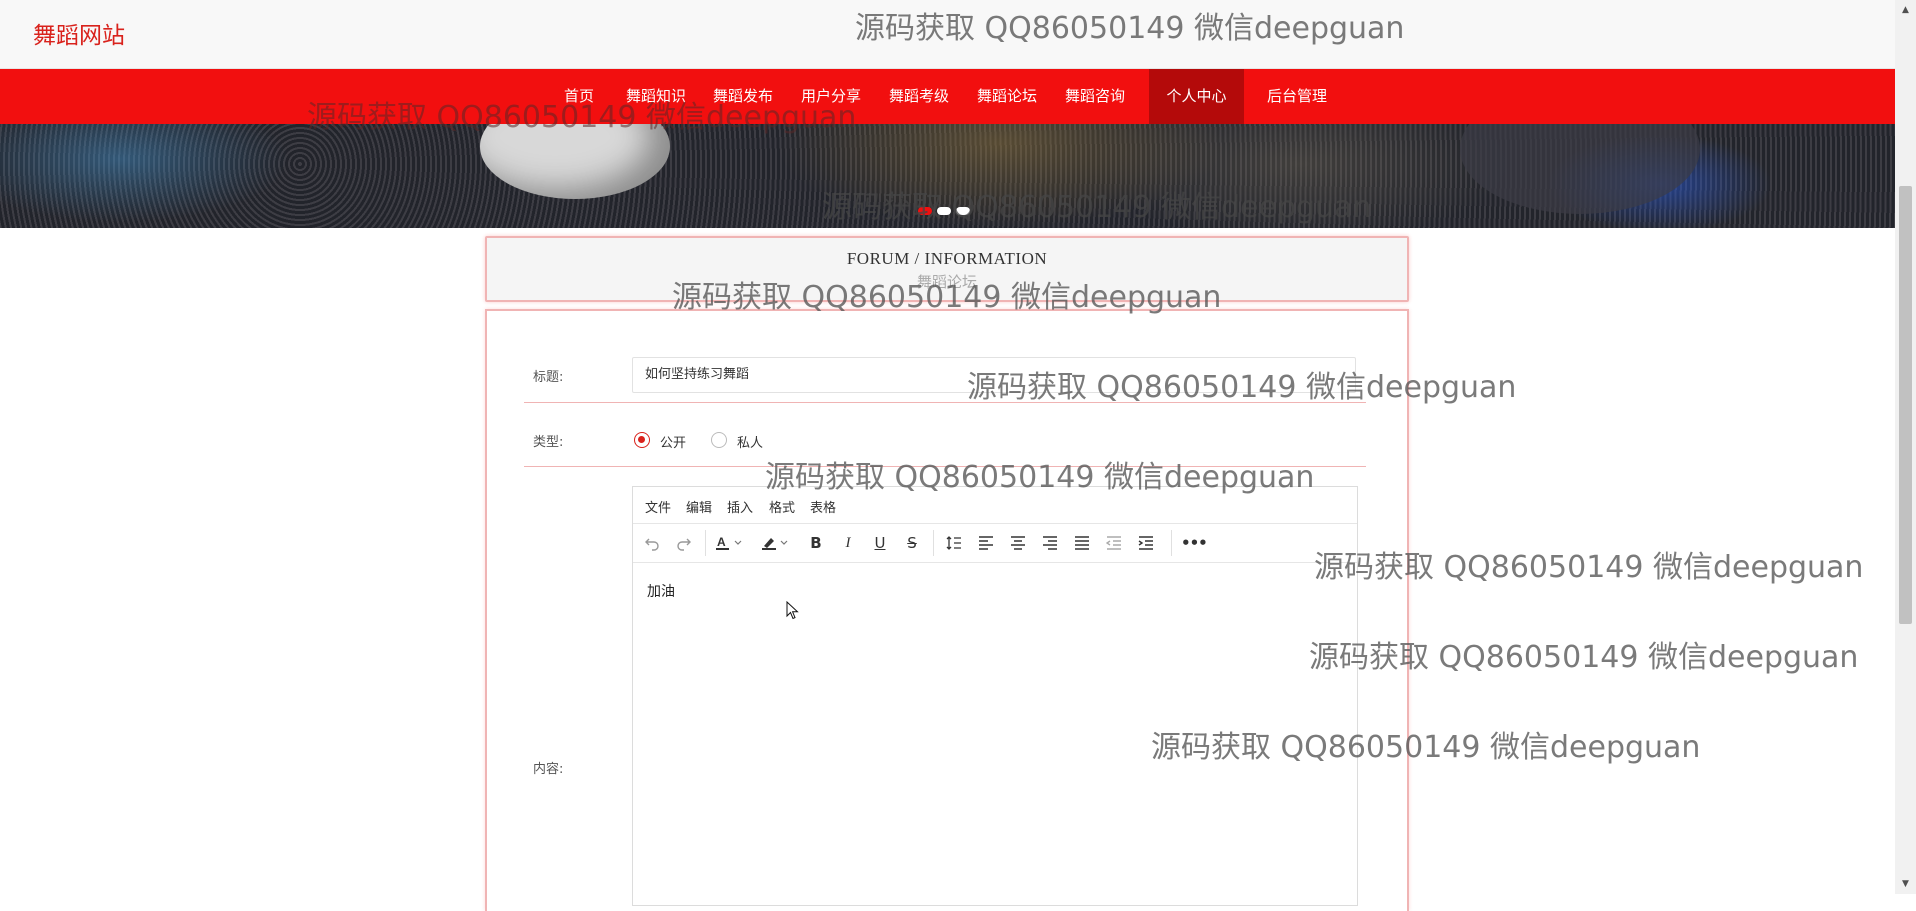  I want to click on radio-public, so click(642, 440).